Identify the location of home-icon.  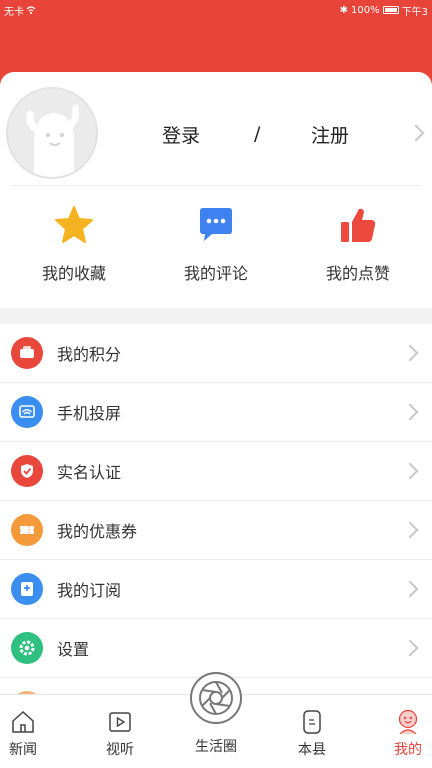
(23, 722).